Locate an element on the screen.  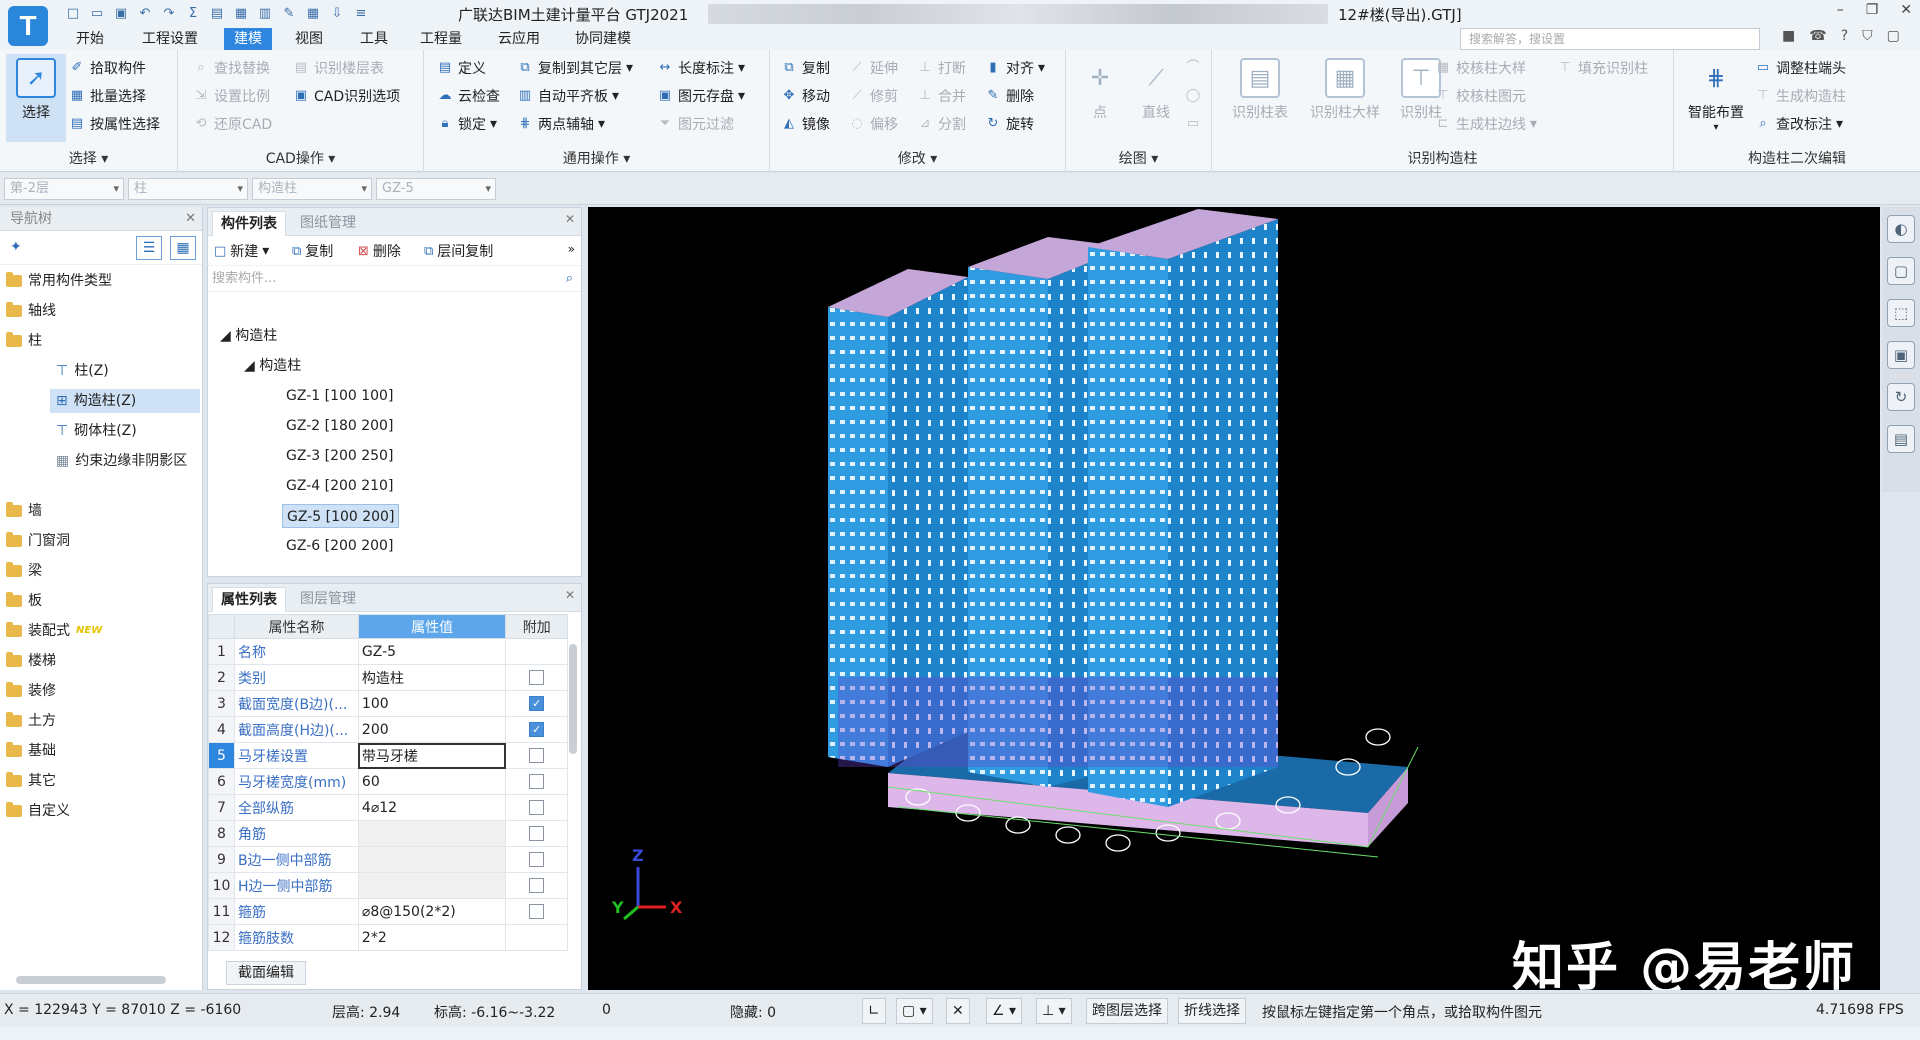
tab-quantity: 工程量 is located at coordinates (441, 39).